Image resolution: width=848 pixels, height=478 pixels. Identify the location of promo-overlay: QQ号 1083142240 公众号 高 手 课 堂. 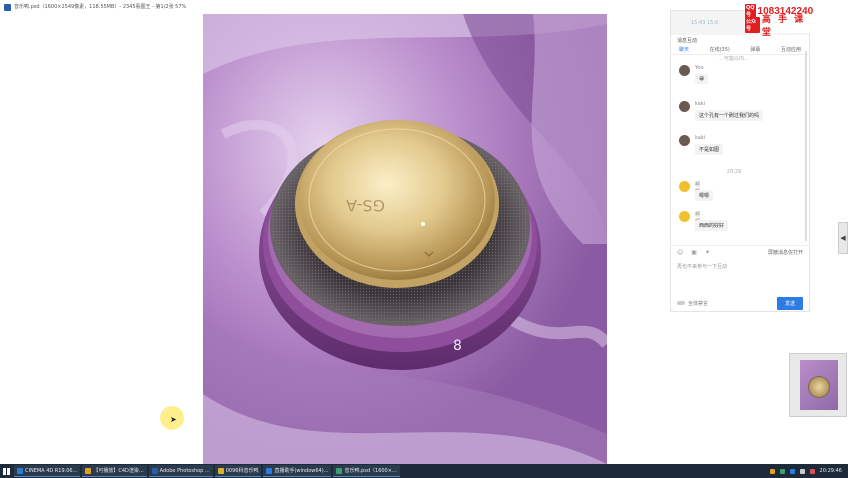
(779, 21).